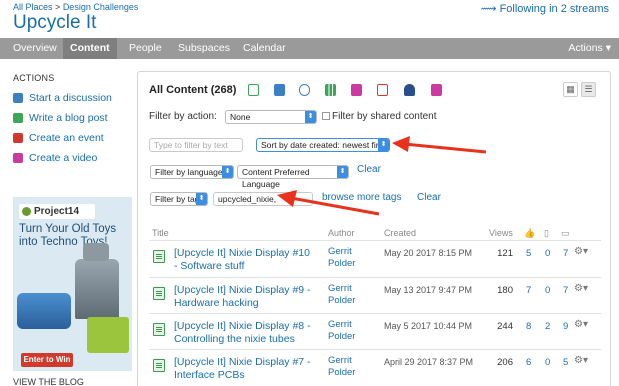 The width and height of the screenshot is (619, 386). Describe the element at coordinates (589, 48) in the screenshot. I see `actions-menu: Actions ▾` at that location.